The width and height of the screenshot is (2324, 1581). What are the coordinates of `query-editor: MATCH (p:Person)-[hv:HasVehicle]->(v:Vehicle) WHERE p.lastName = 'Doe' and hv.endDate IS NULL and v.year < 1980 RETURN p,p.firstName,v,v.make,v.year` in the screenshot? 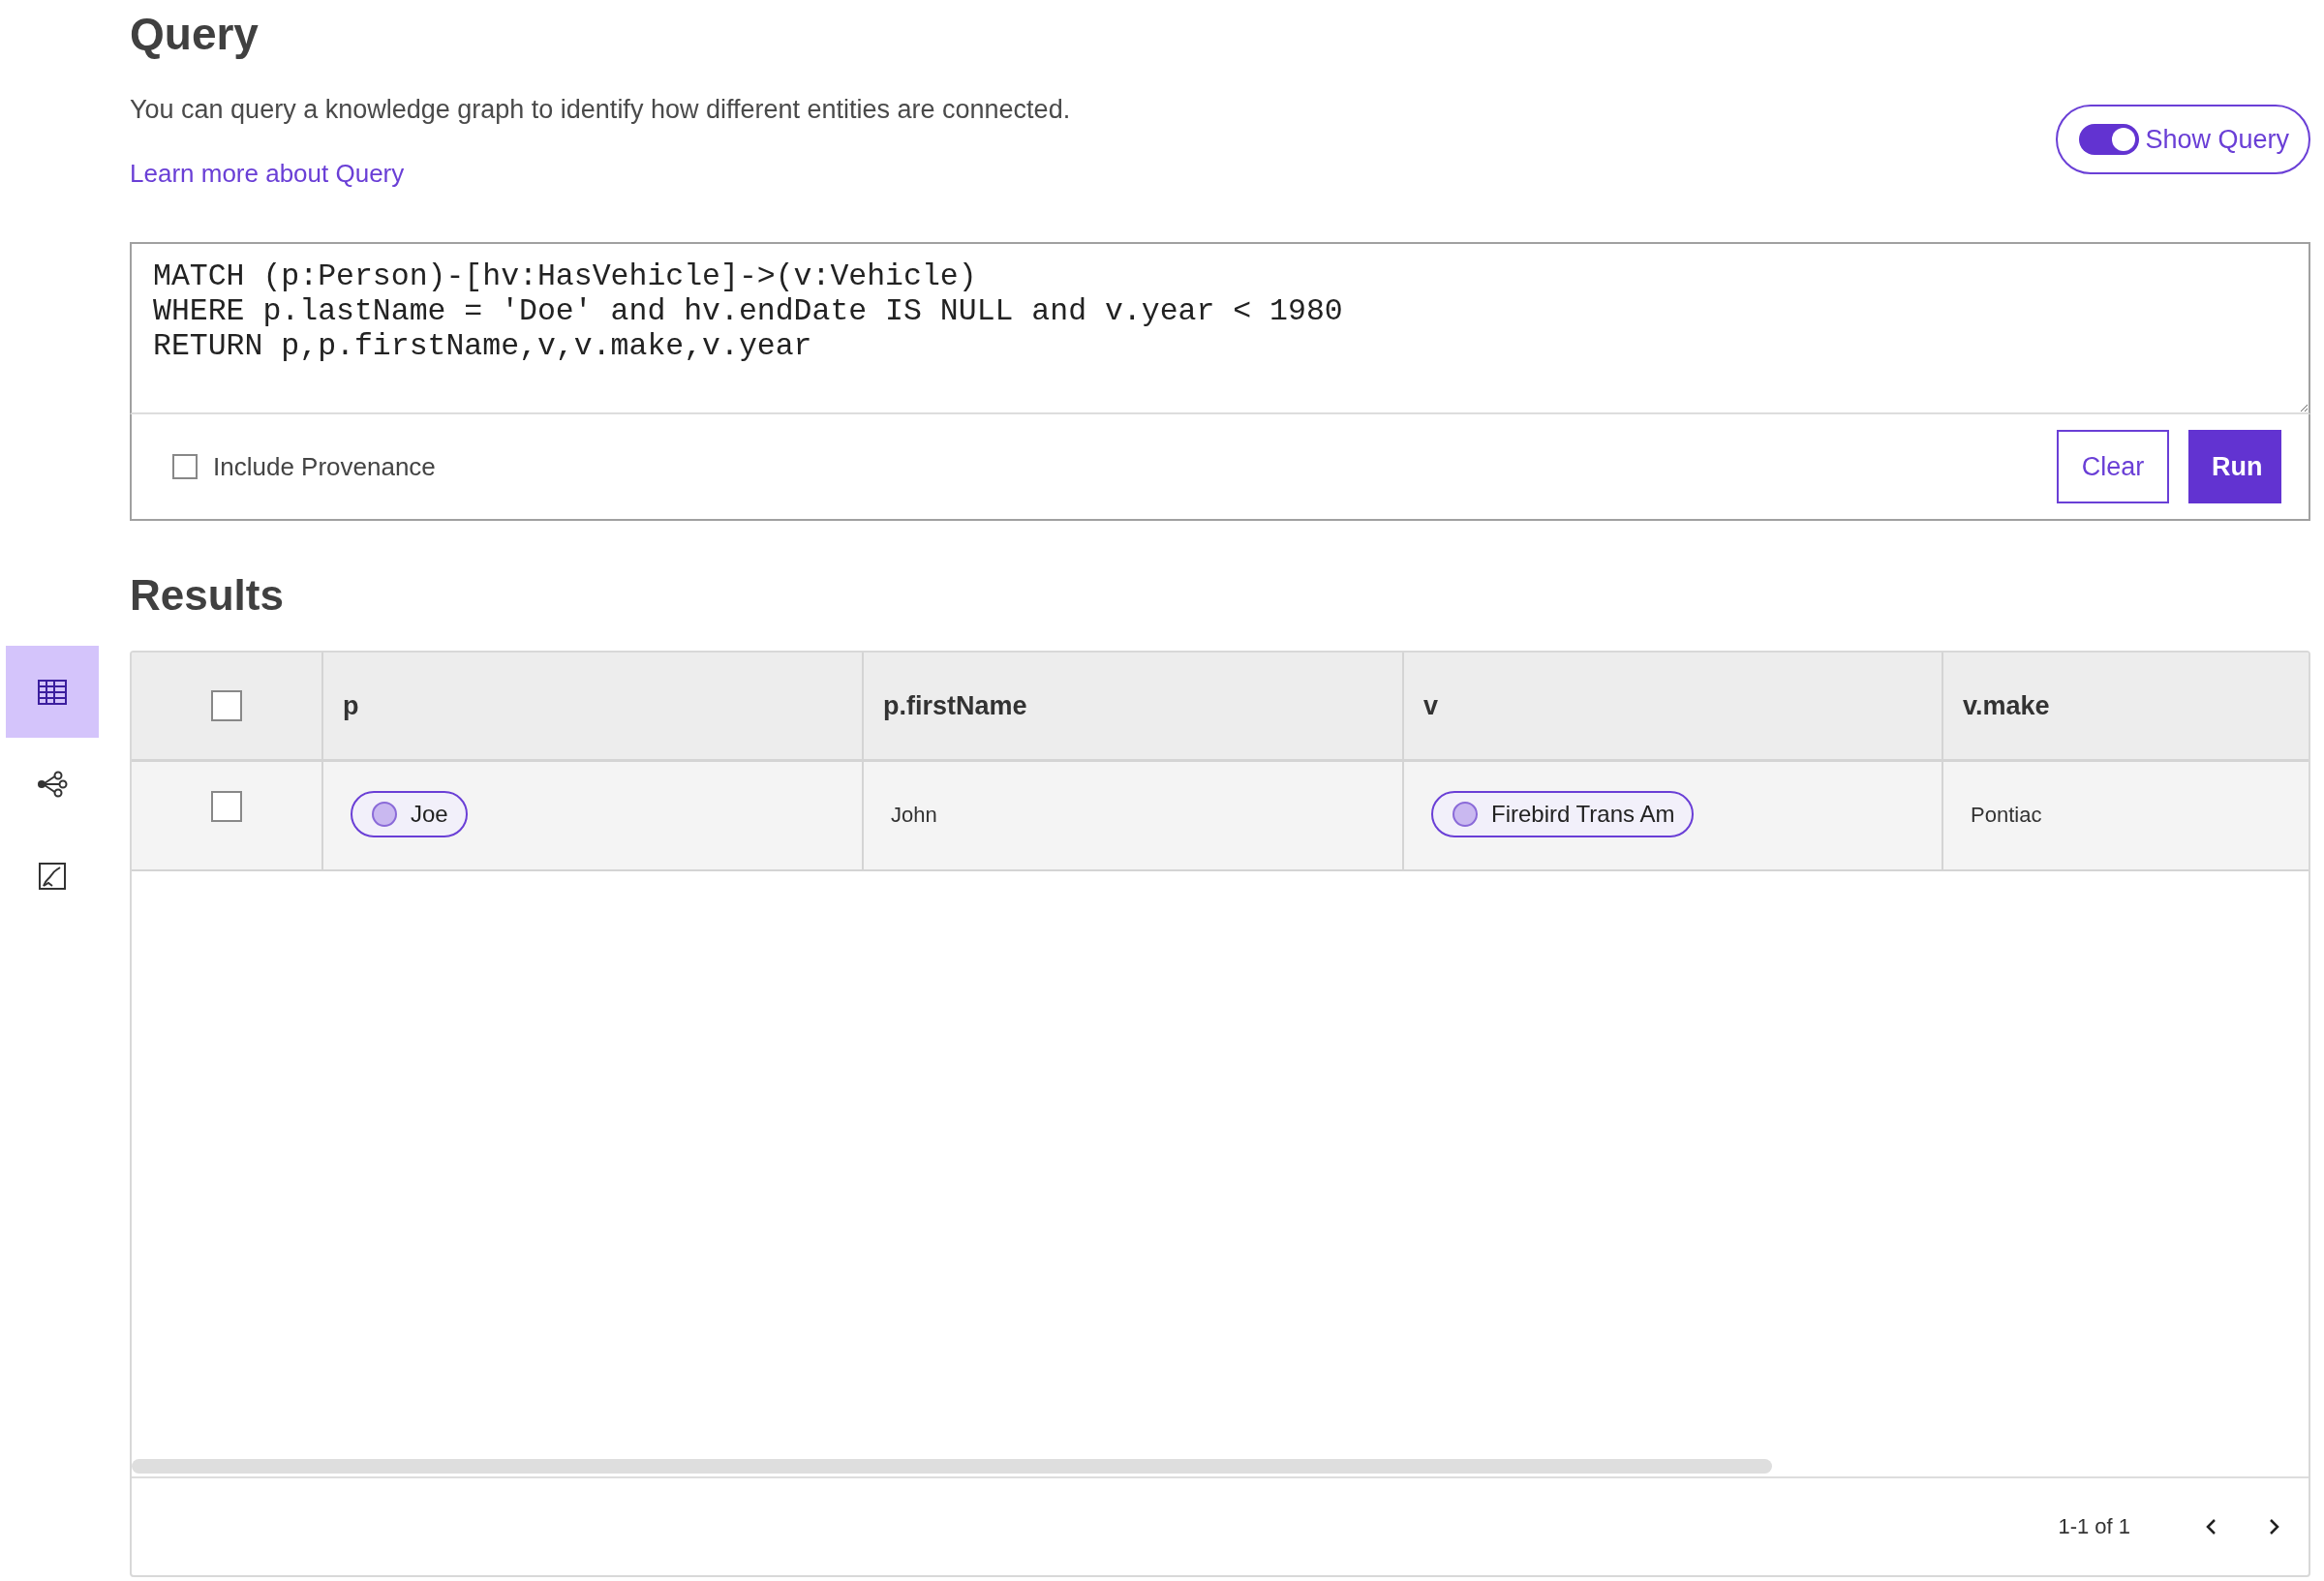 It's located at (1220, 328).